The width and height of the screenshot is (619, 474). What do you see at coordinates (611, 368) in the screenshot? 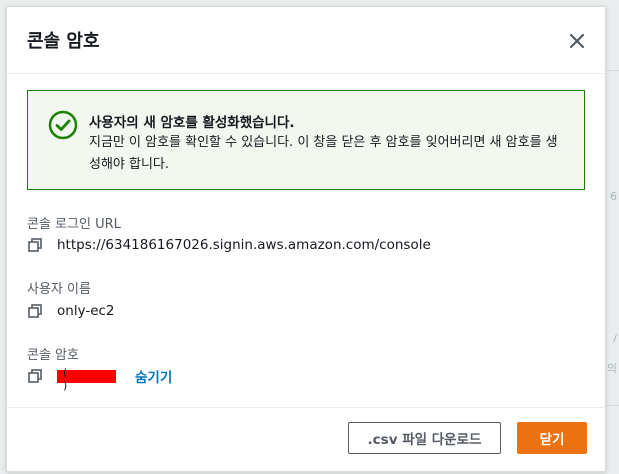
I see `background-text-fragment: 의` at bounding box center [611, 368].